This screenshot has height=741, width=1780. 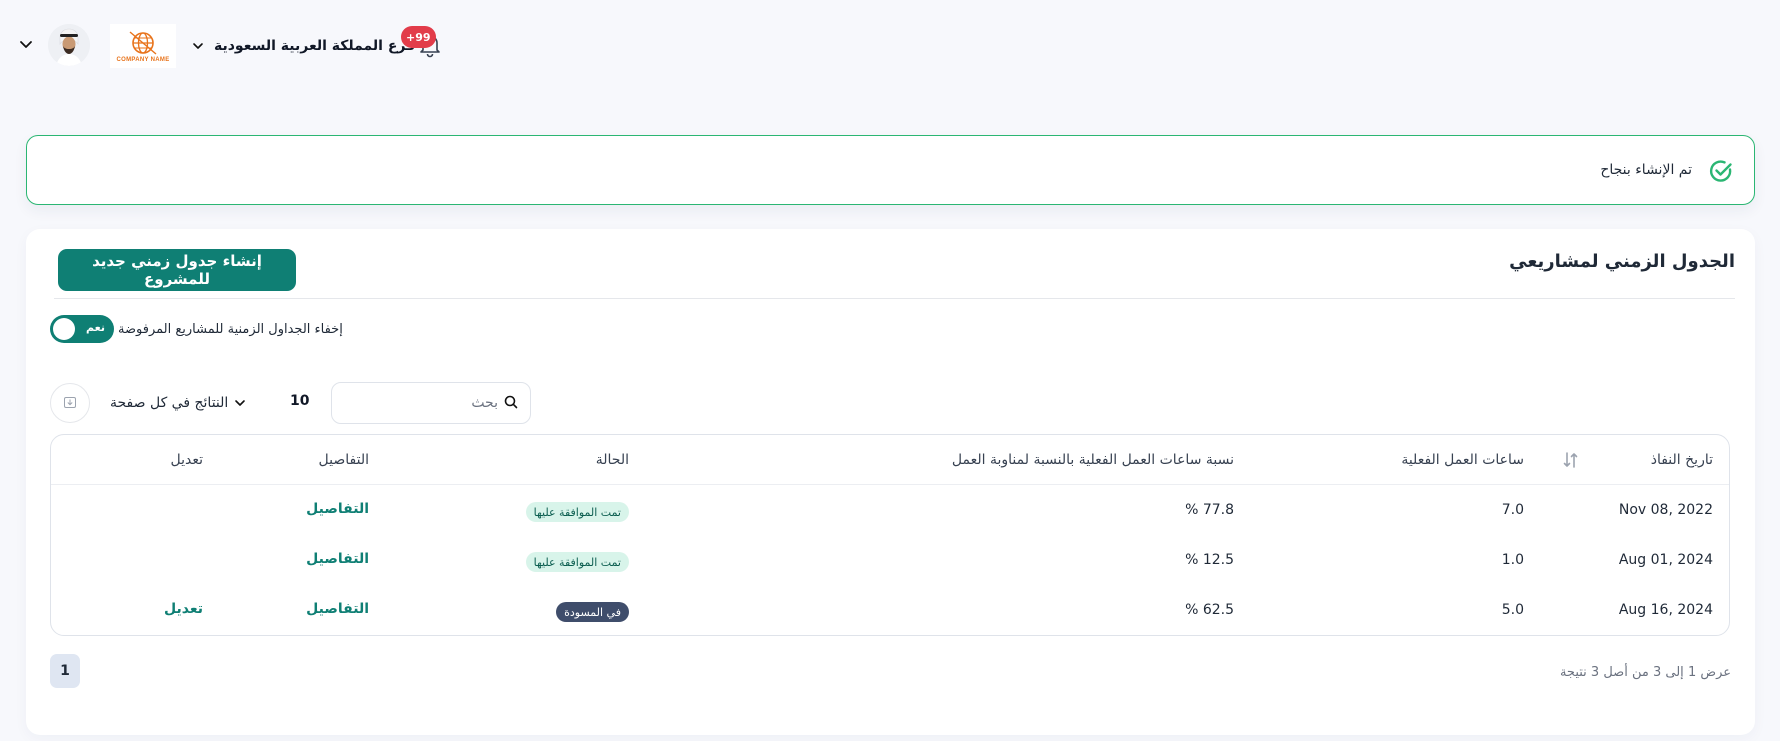 I want to click on user-menu-chevron-icon, so click(x=26, y=44).